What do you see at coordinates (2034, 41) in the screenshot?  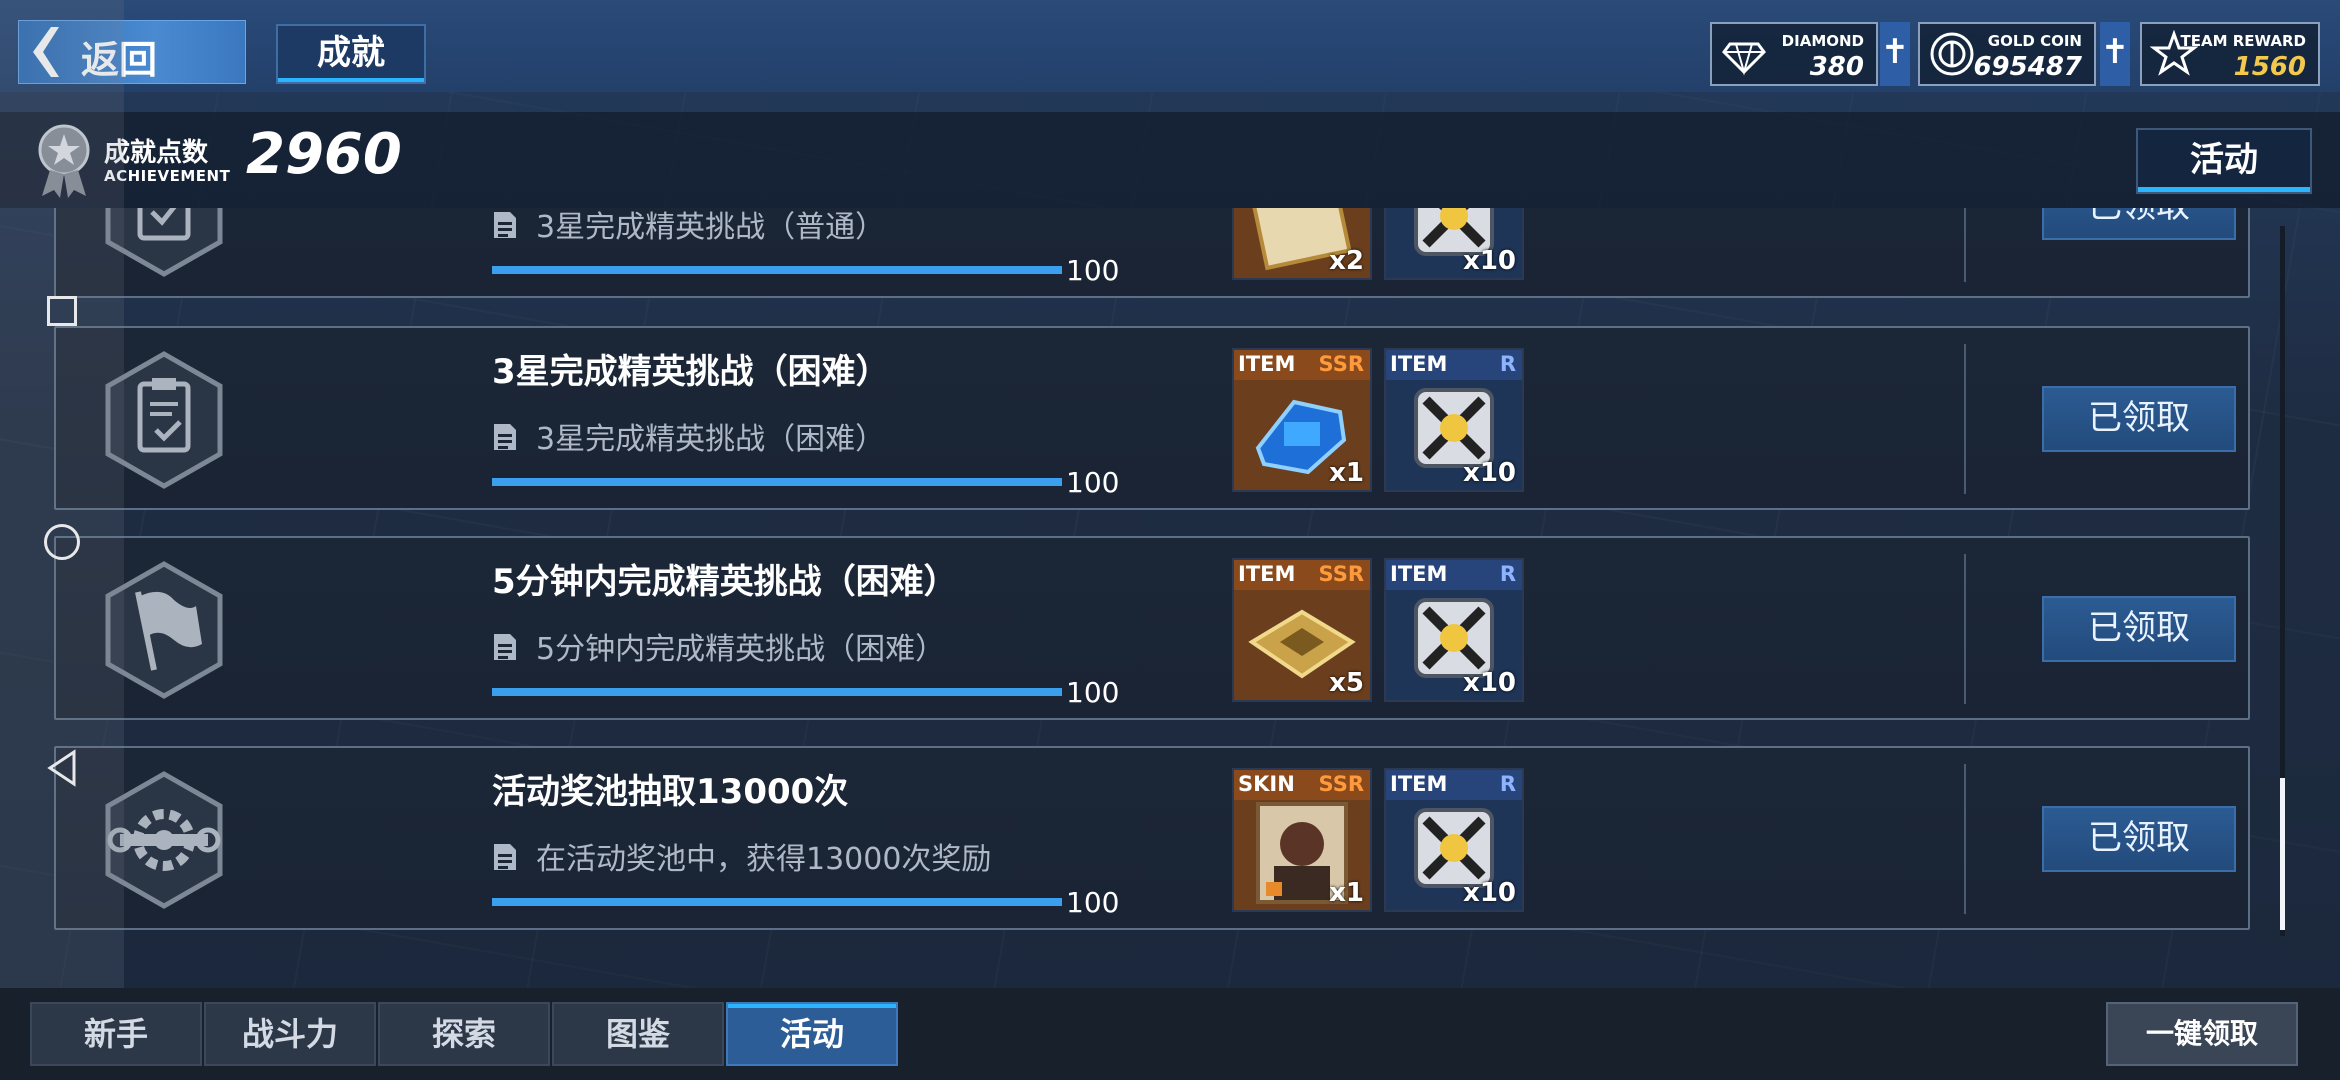 I see `currency-name: GOLD COIN` at bounding box center [2034, 41].